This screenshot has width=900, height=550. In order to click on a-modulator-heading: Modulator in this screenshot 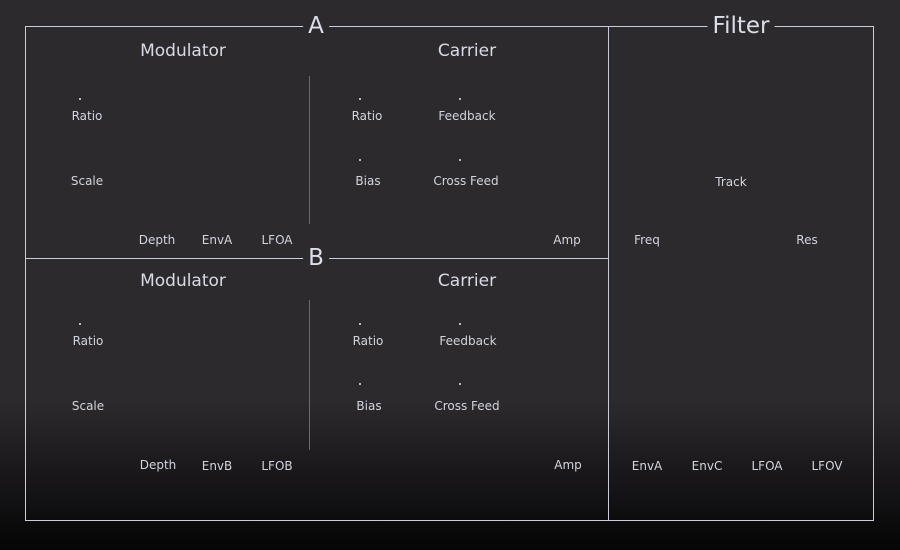, I will do `click(183, 51)`.